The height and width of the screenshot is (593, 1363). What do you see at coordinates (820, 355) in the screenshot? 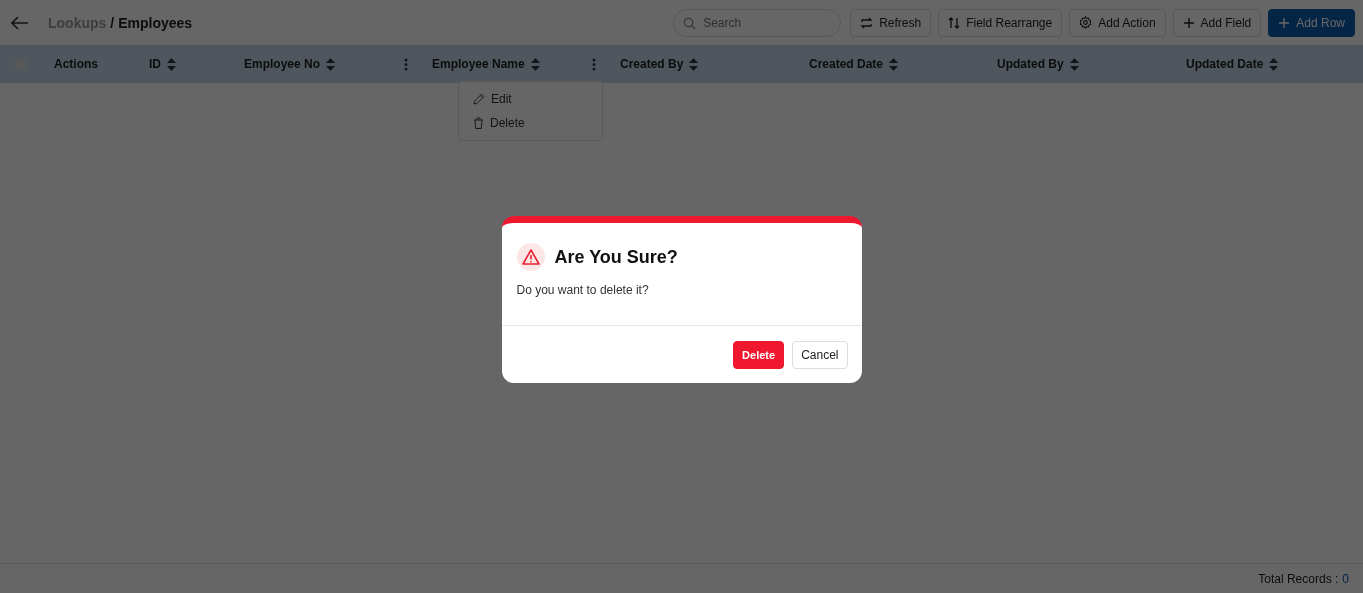
I see `cancel-button: Cancel` at bounding box center [820, 355].